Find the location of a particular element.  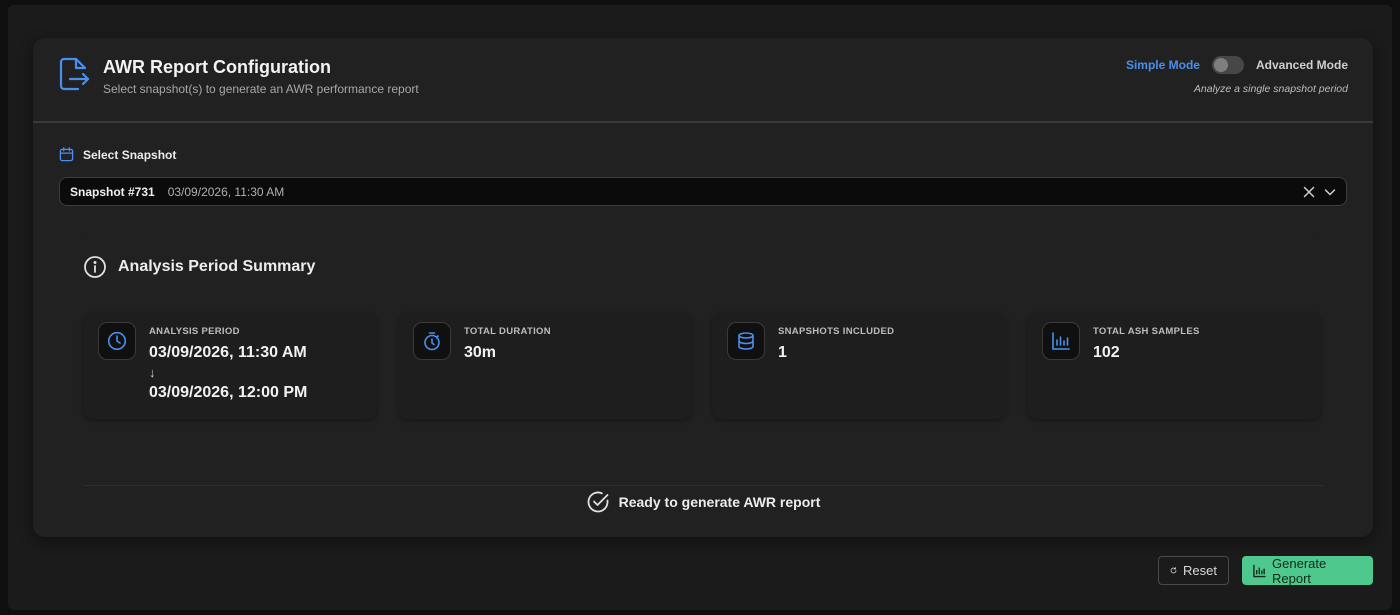

advanced-mode-label: Advanced Mode is located at coordinates (1302, 65).